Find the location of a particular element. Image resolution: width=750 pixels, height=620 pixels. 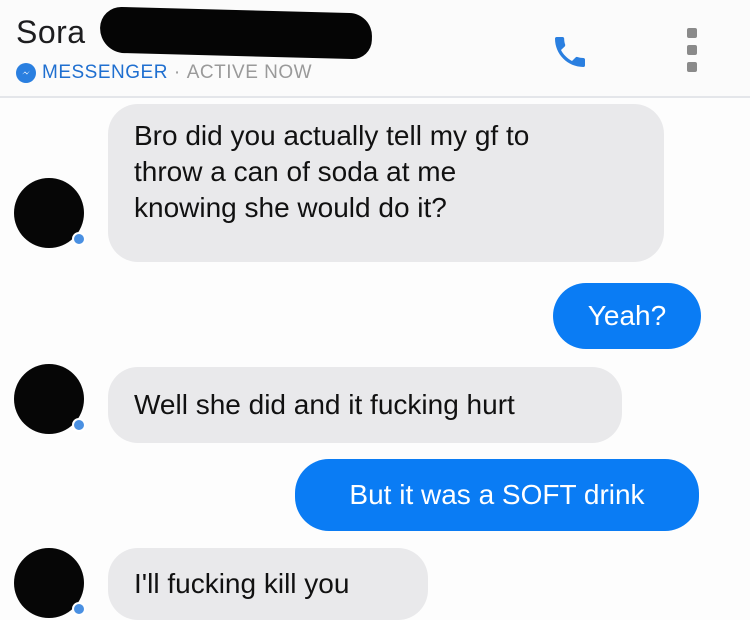

message-bubble-outgoing: Yeah? is located at coordinates (627, 316).